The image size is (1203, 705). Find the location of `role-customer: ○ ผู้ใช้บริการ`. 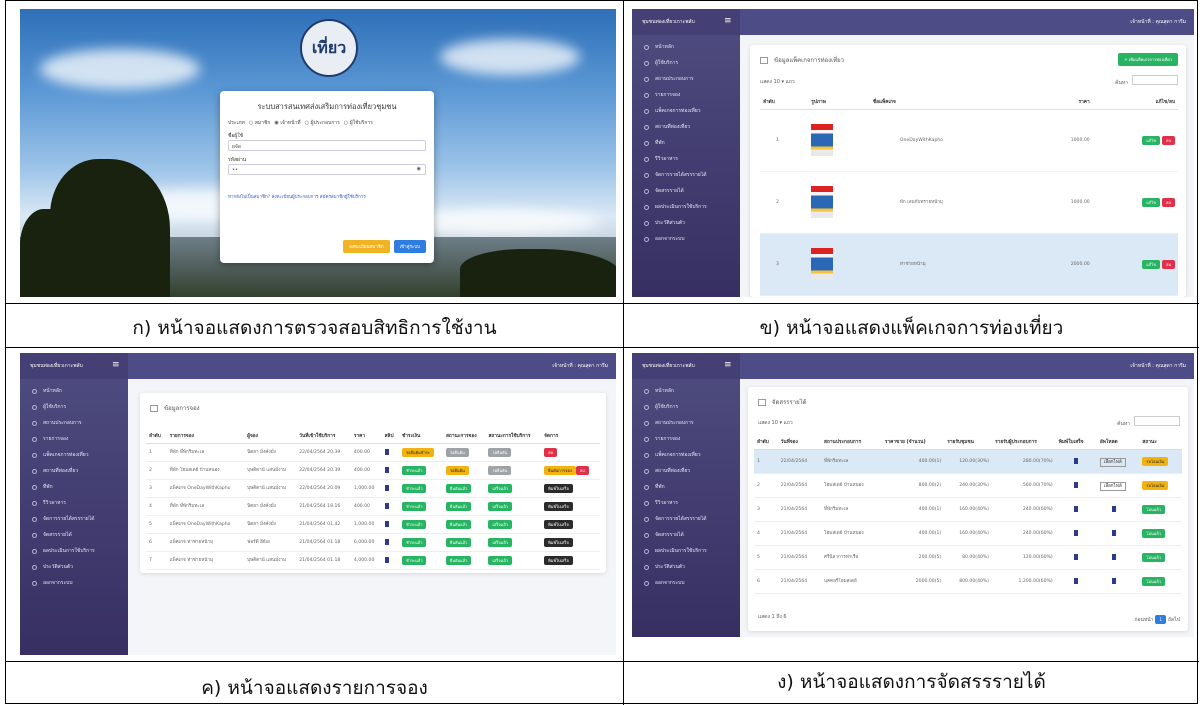

role-customer: ○ ผู้ใช้บริการ is located at coordinates (358, 123).